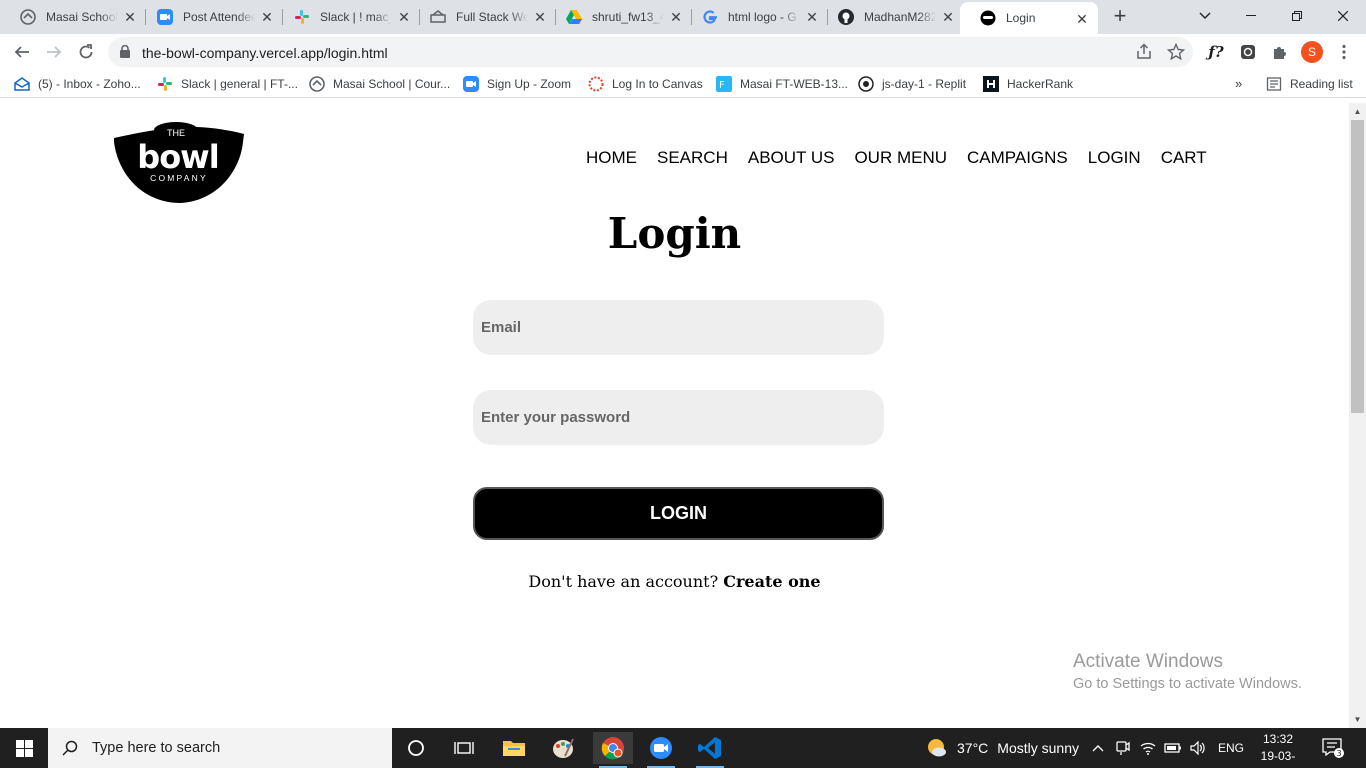 The height and width of the screenshot is (768, 1366). I want to click on tab-title: MadhanM282, so click(900, 17).